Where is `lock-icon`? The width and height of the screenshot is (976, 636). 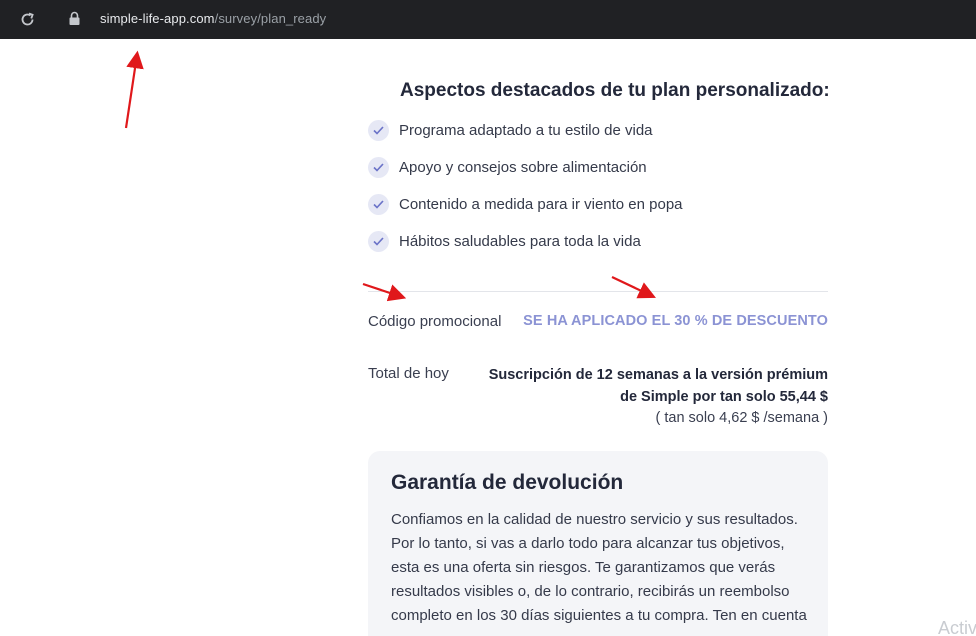 lock-icon is located at coordinates (74, 18).